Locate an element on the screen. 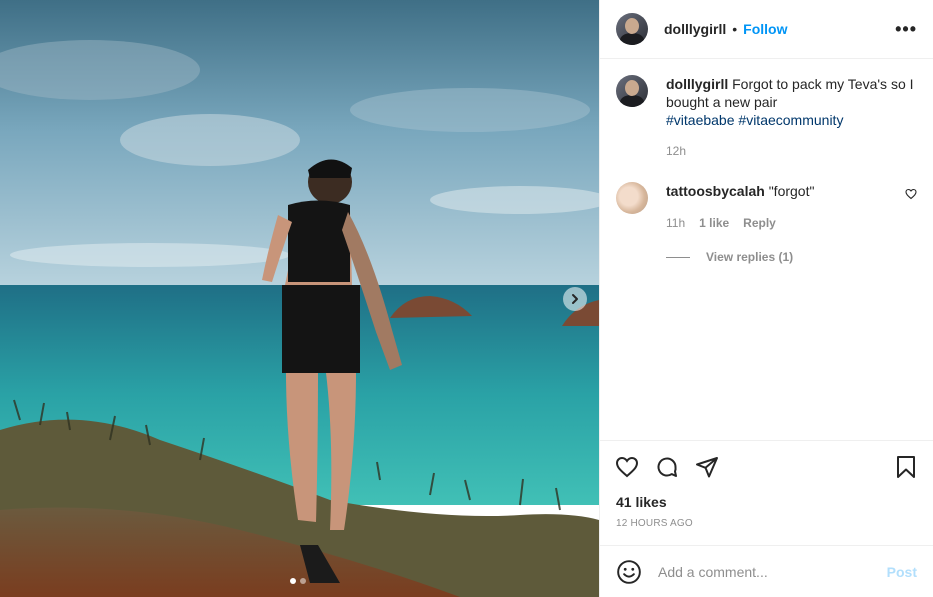  share-button is located at coordinates (707, 467).